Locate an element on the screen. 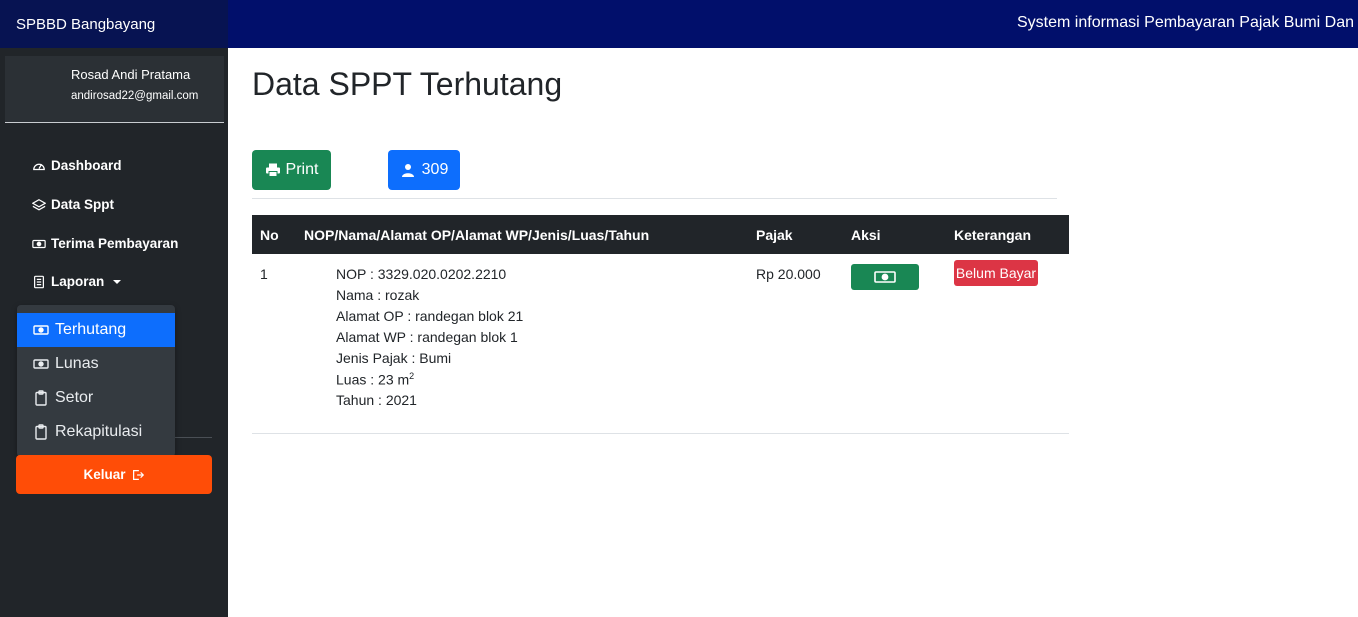  document-icon is located at coordinates (39, 281).